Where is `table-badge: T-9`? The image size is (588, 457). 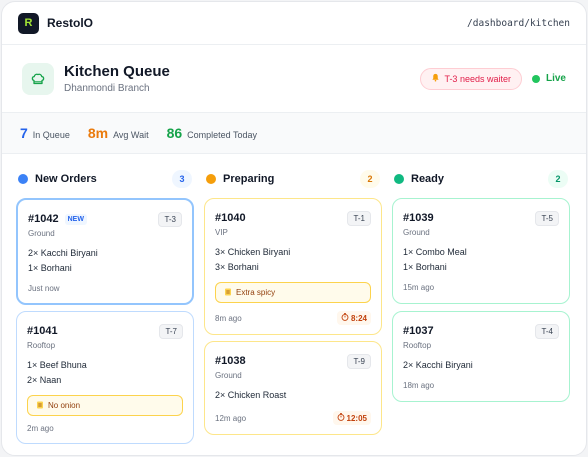
table-badge: T-9 is located at coordinates (359, 361).